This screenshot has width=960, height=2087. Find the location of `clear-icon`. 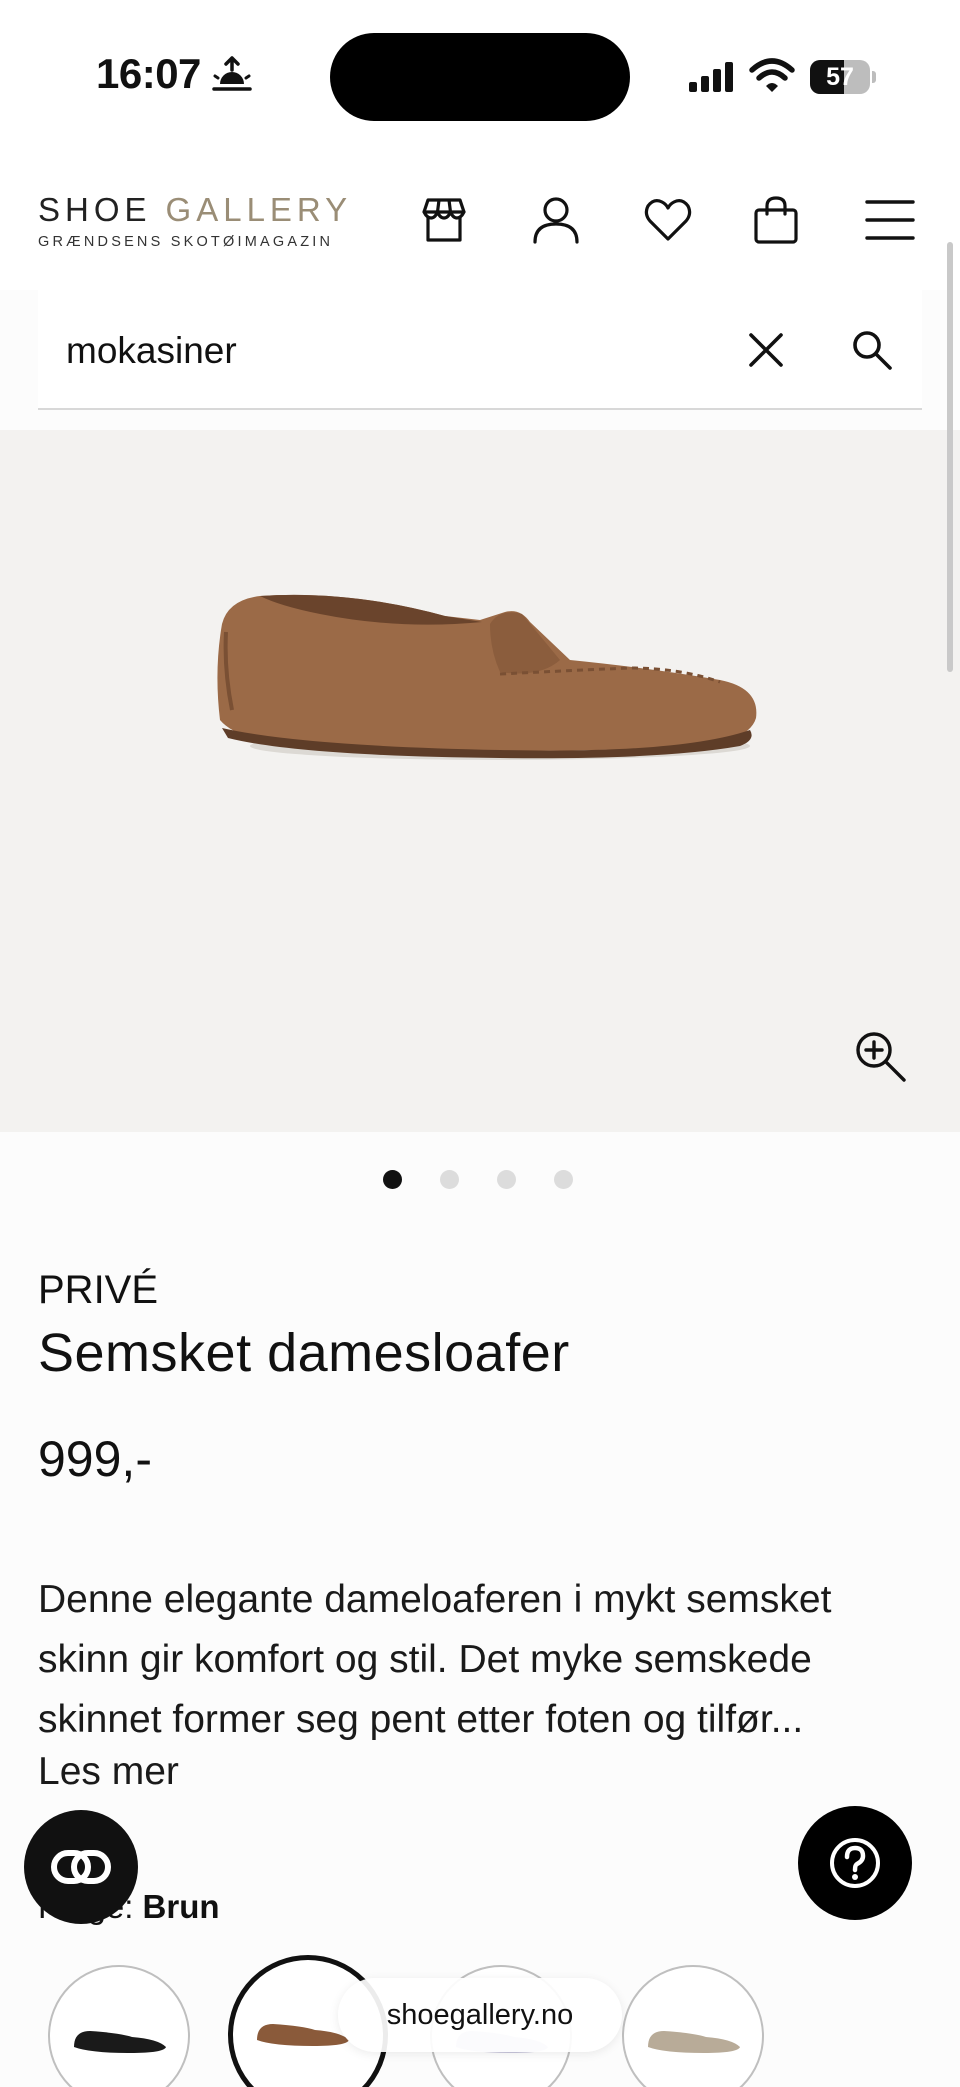

clear-icon is located at coordinates (766, 350).